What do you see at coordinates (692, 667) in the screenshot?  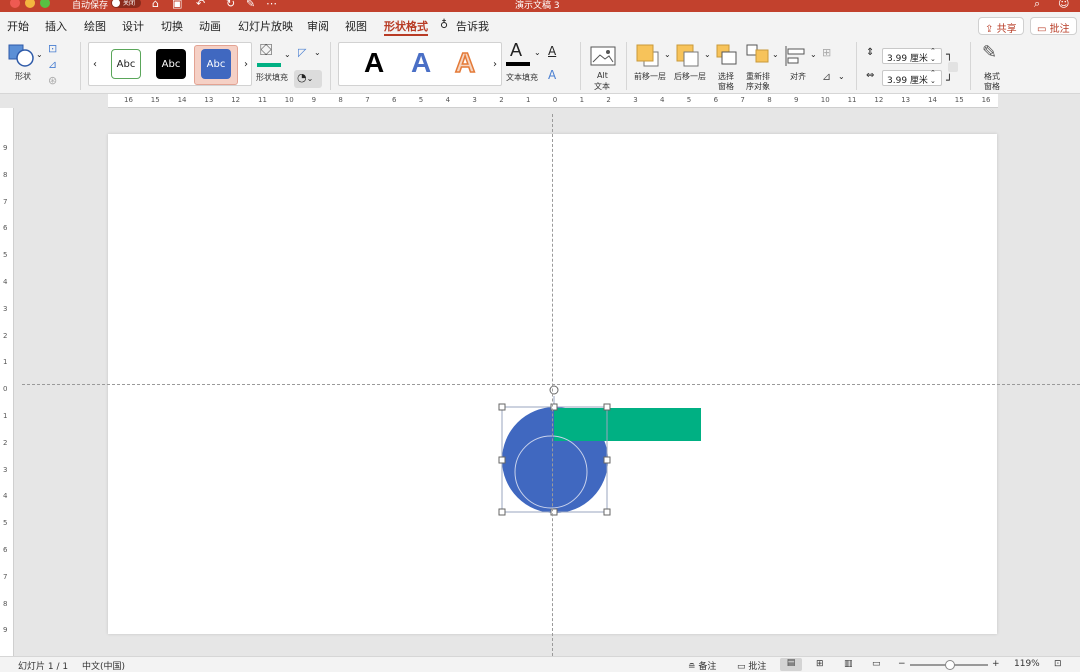 I see `notes-icon: ≘` at bounding box center [692, 667].